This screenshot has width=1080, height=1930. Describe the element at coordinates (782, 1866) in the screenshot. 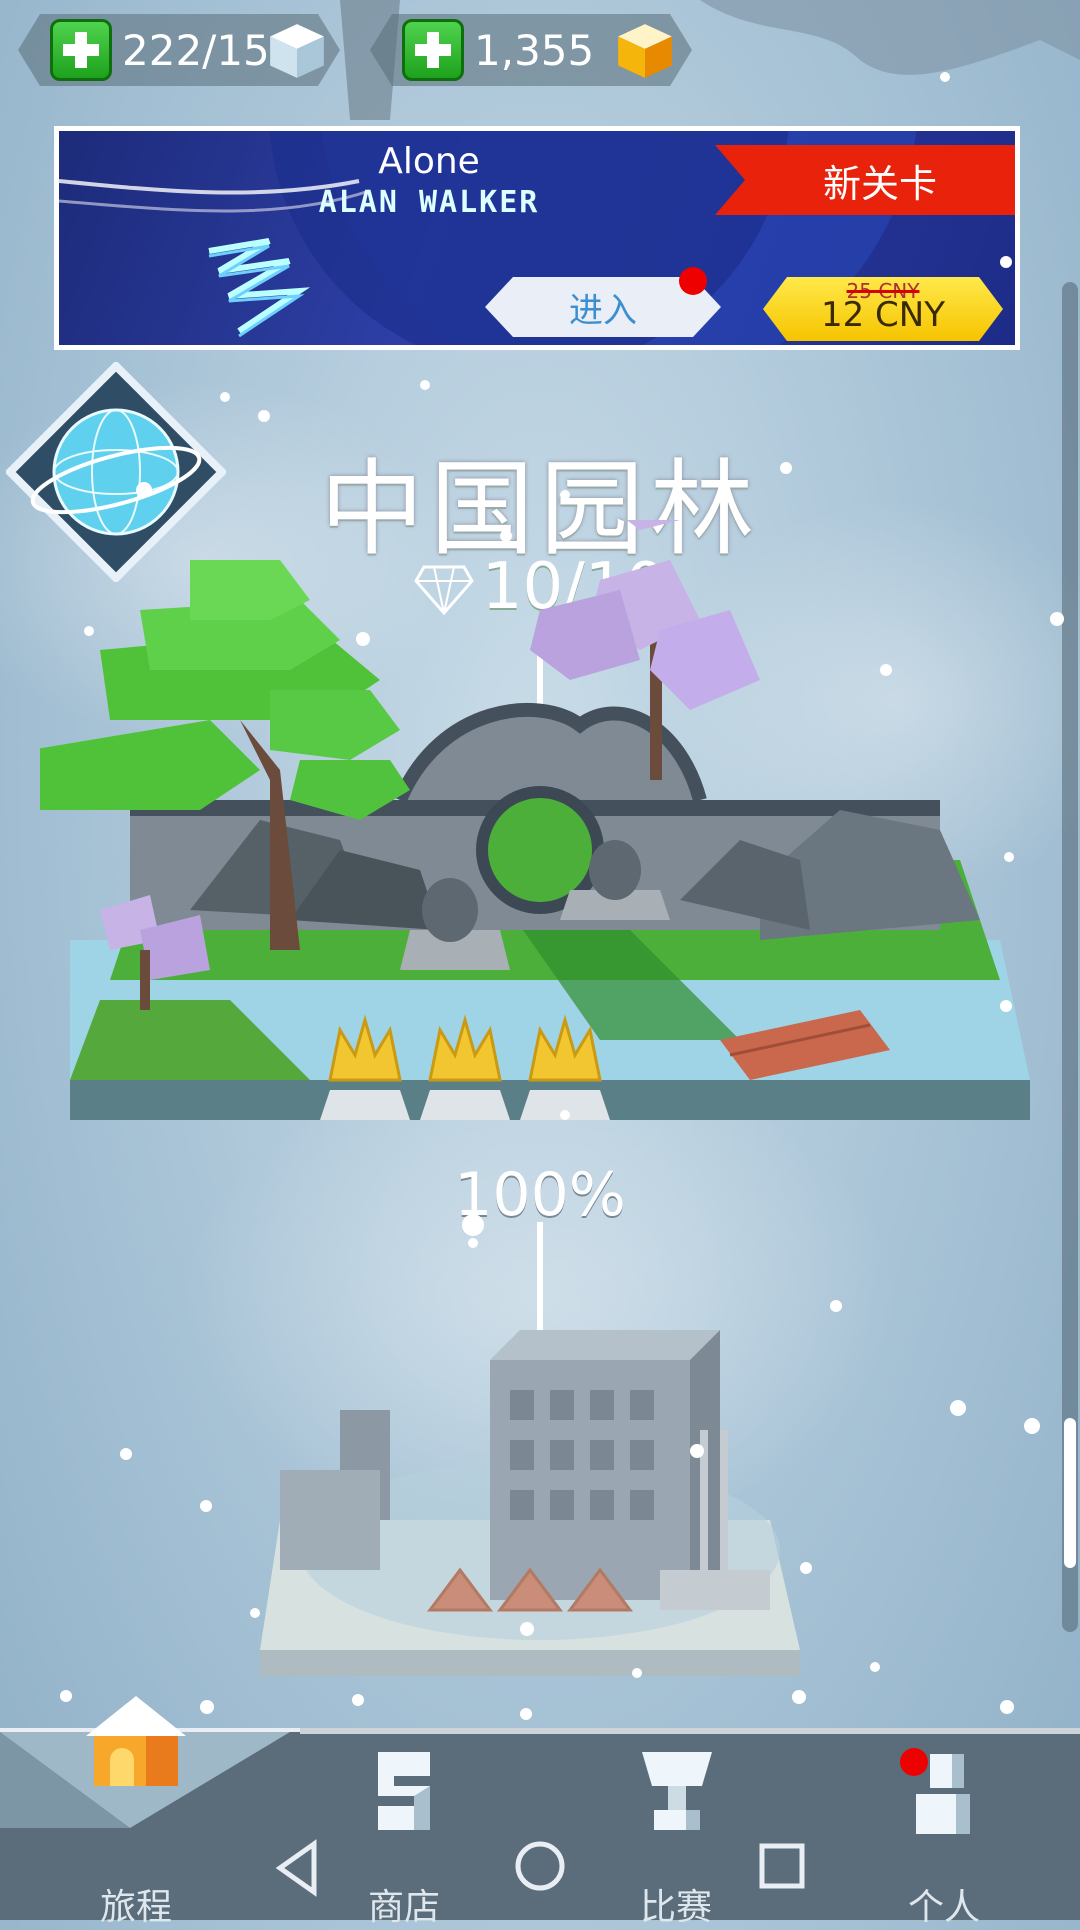

I see `system-recents-button` at that location.